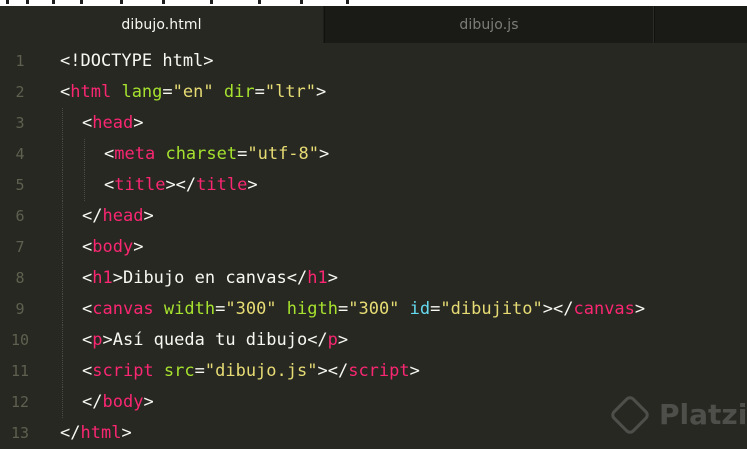 The width and height of the screenshot is (747, 449). Describe the element at coordinates (700, 24) in the screenshot. I see `tab-bar-empty-area` at that location.